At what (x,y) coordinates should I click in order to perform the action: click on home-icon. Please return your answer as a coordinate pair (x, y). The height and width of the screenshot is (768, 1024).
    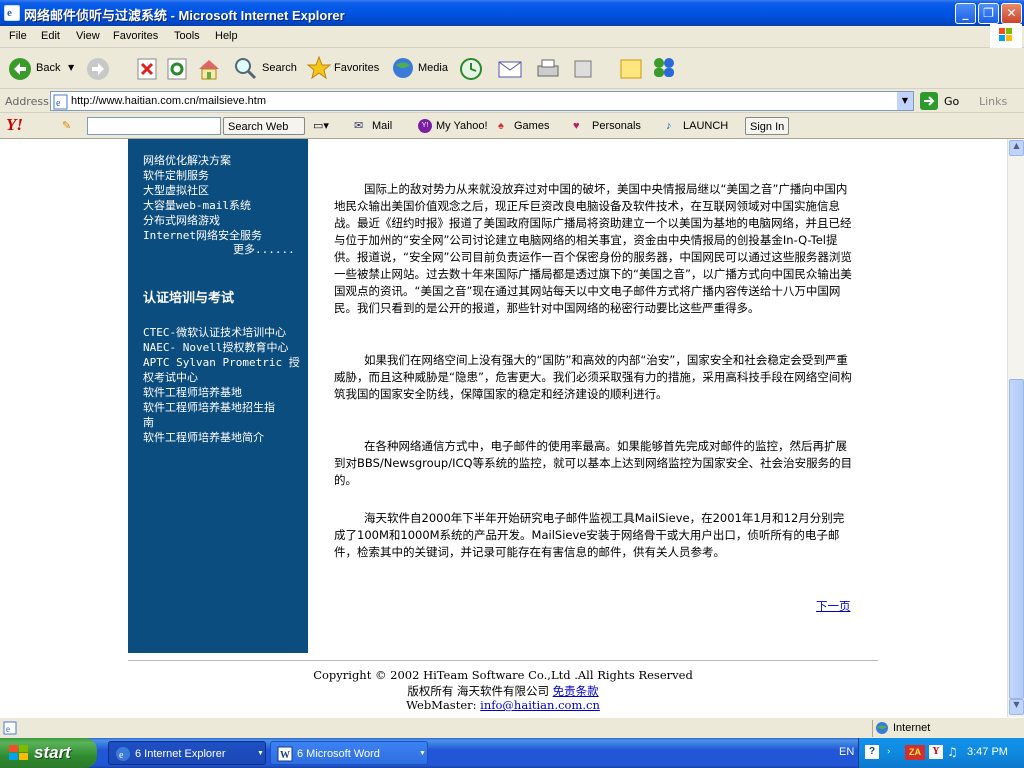
    Looking at the image, I should click on (209, 70).